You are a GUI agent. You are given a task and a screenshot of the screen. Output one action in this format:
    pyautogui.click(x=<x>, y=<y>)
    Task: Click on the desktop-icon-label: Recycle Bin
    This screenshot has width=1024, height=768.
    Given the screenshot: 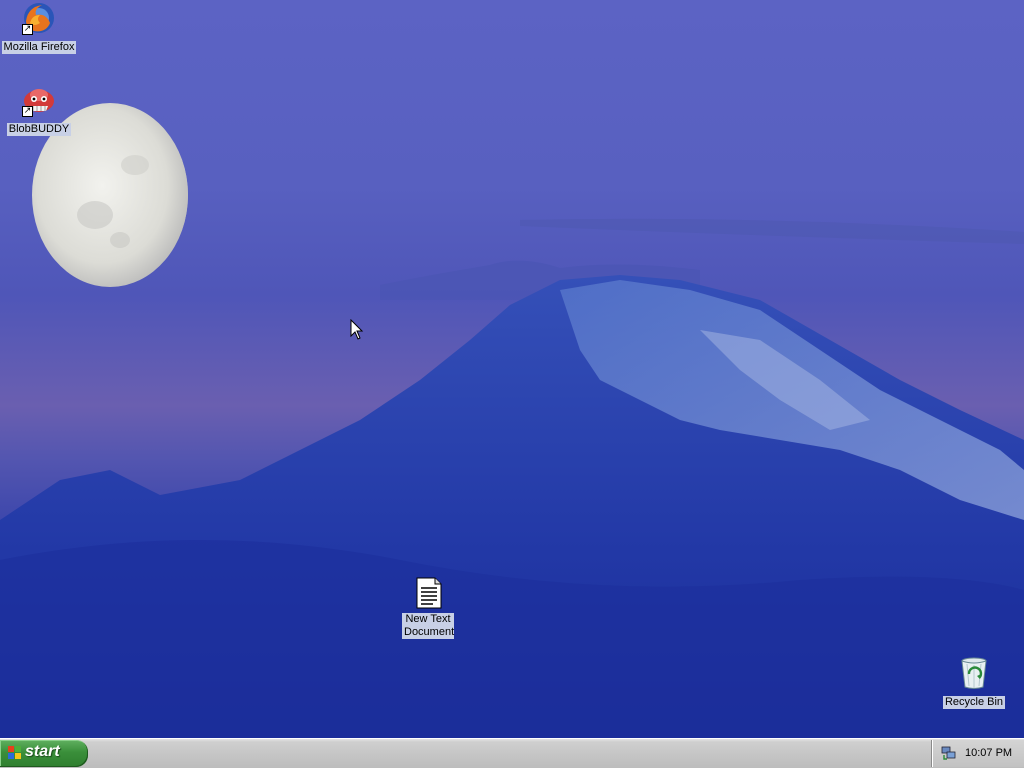 What is the action you would take?
    pyautogui.click(x=974, y=702)
    